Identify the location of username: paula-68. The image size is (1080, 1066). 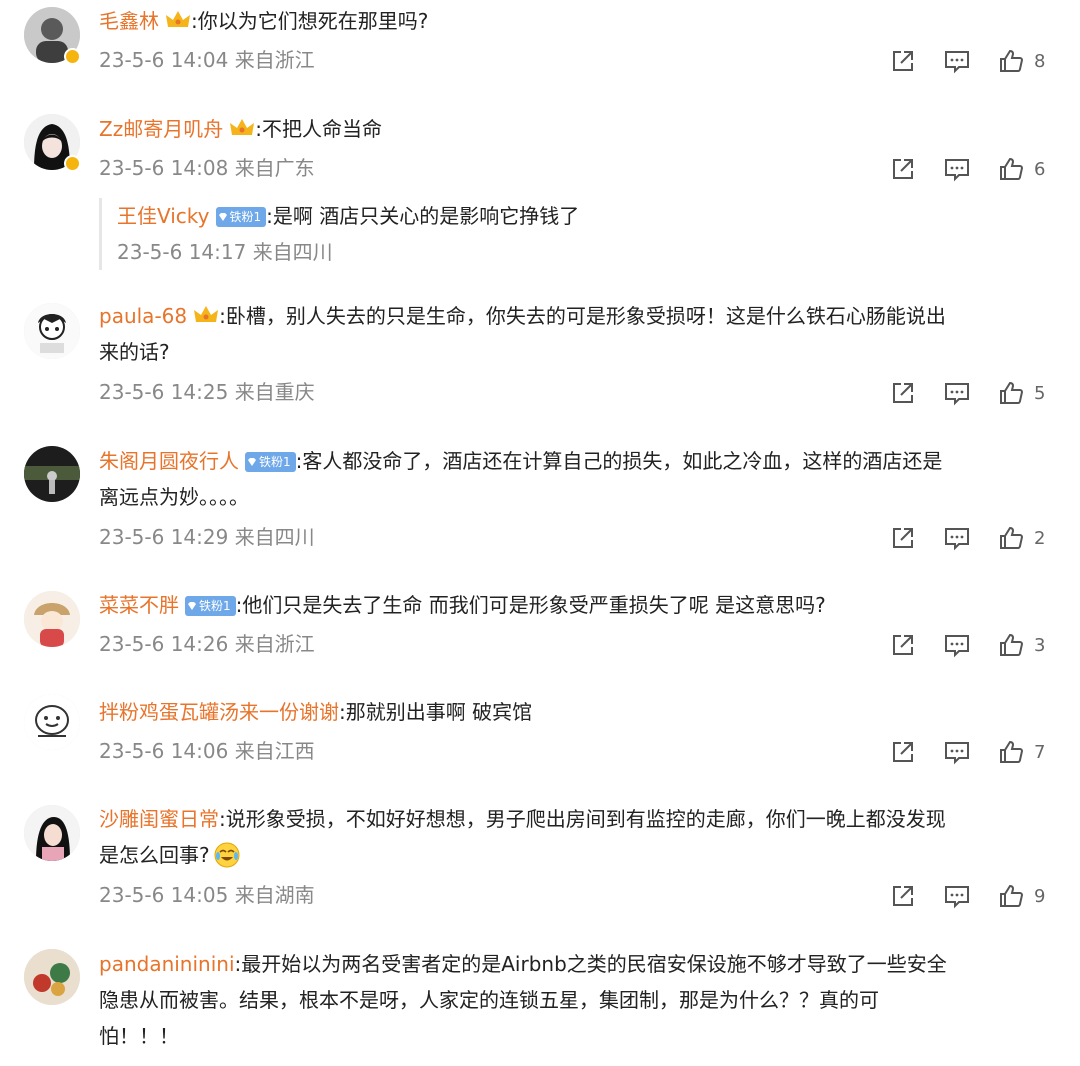
(143, 316).